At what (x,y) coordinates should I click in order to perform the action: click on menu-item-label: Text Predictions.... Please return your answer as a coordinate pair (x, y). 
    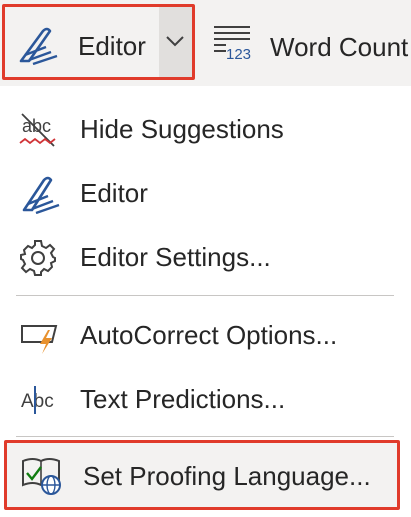
    Looking at the image, I should click on (183, 399).